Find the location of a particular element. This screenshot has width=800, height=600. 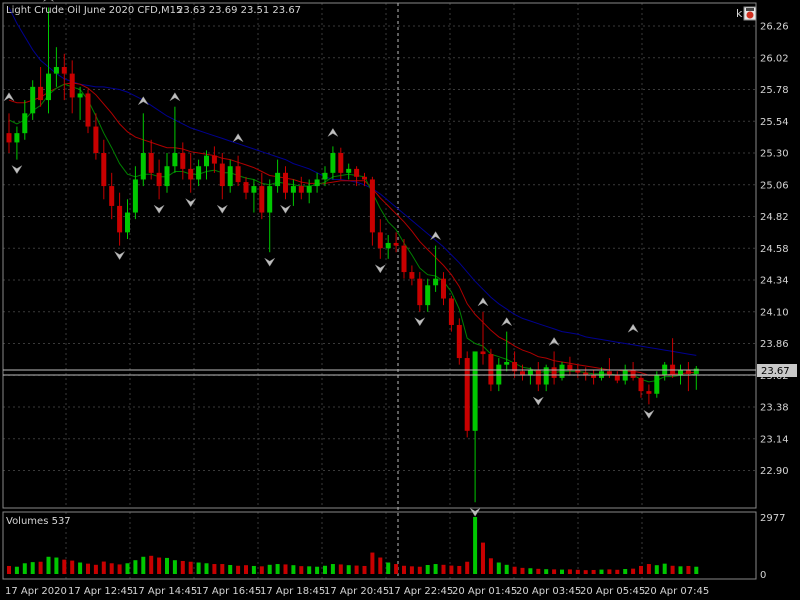

x-tick-label: 17 Apr 20:45 is located at coordinates (356, 591).